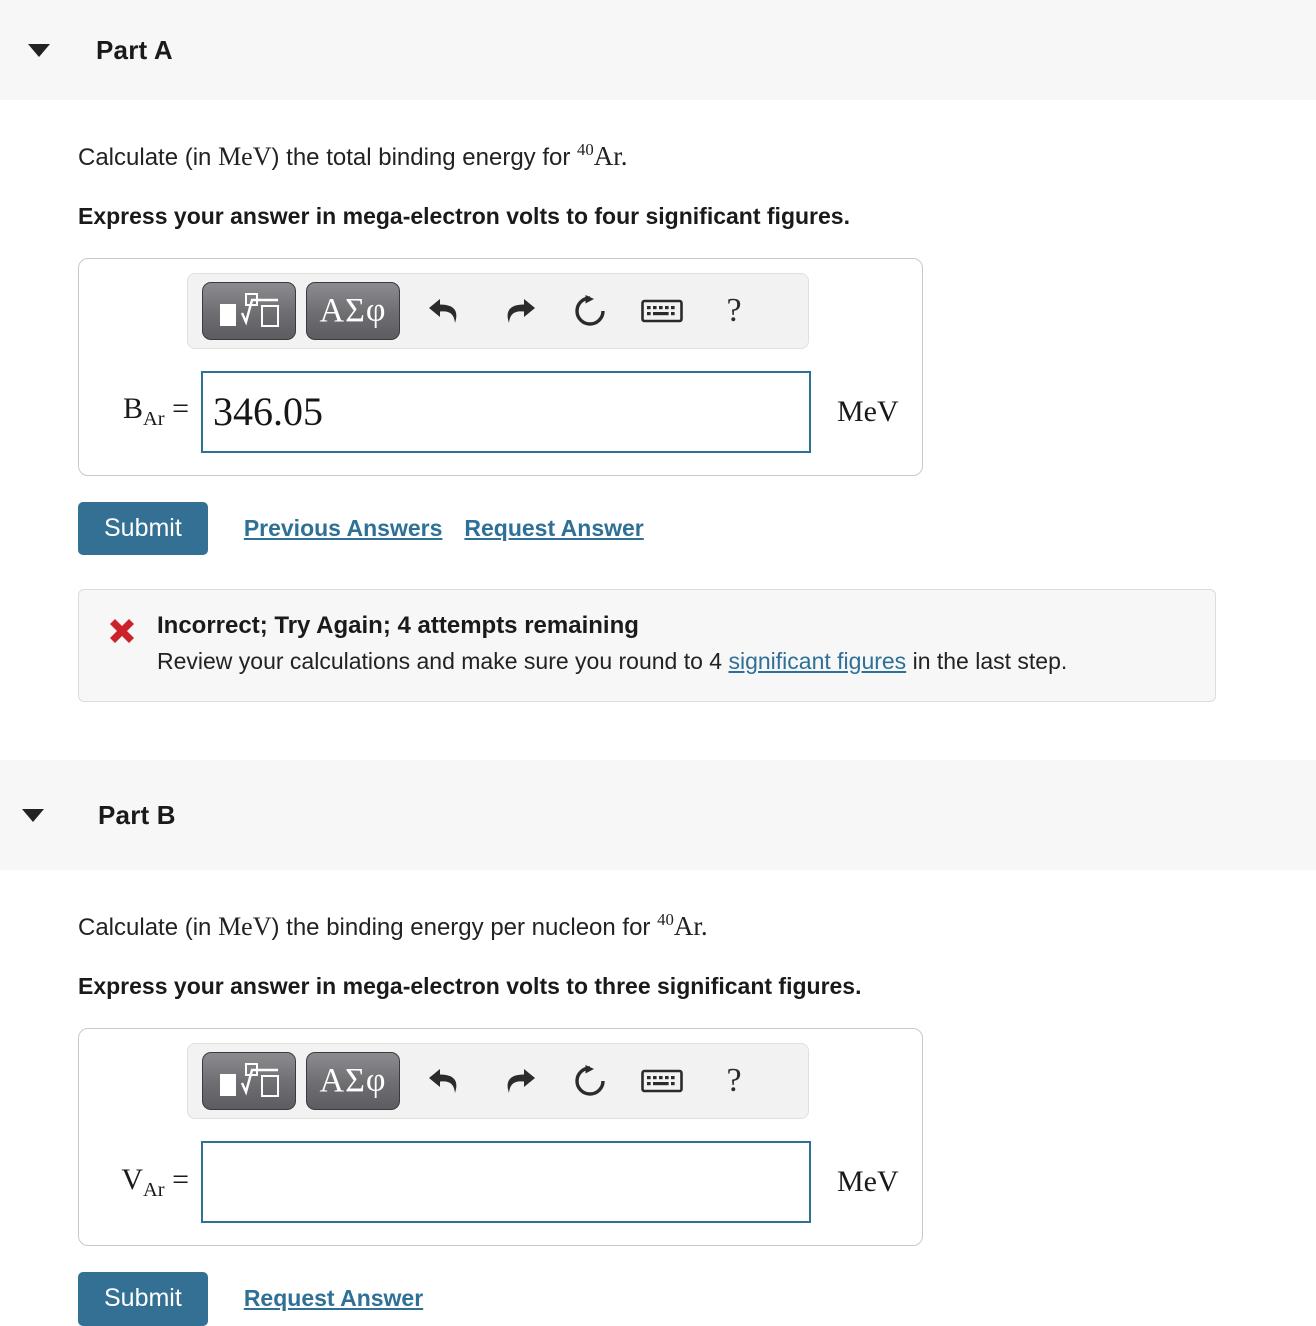 The height and width of the screenshot is (1326, 1316). Describe the element at coordinates (500, 366) in the screenshot. I see `part-a-answer-box: ΑΣφ ? BAr = 346.05 MeV` at that location.